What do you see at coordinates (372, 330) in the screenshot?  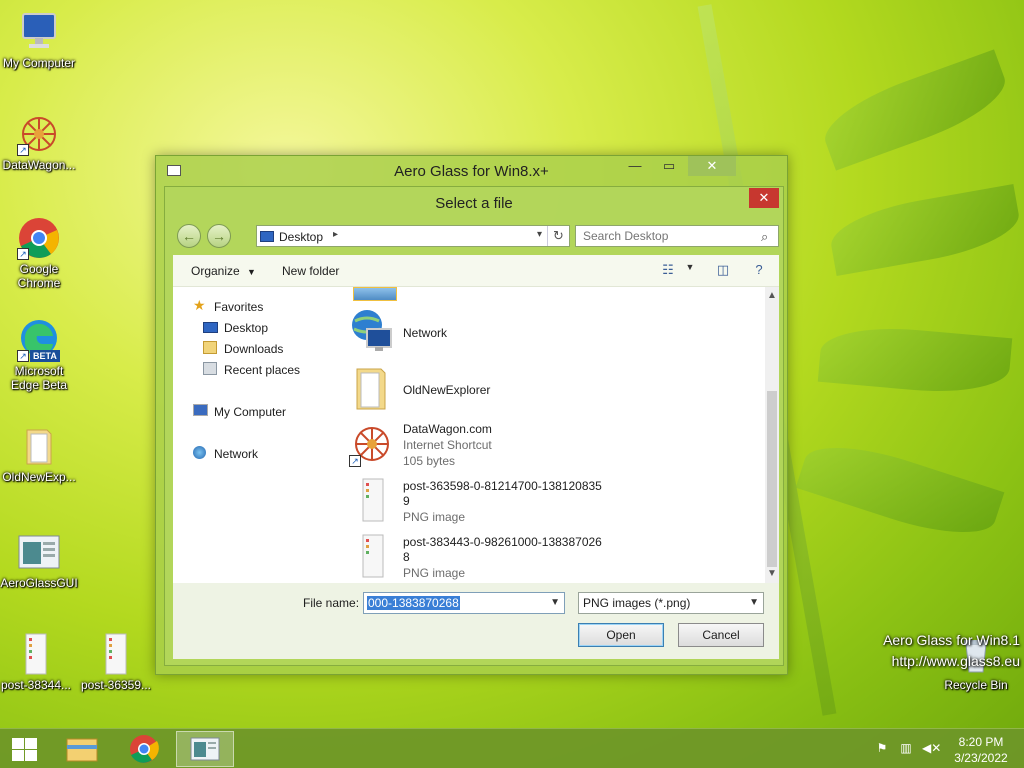 I see `network-globe-icon` at bounding box center [372, 330].